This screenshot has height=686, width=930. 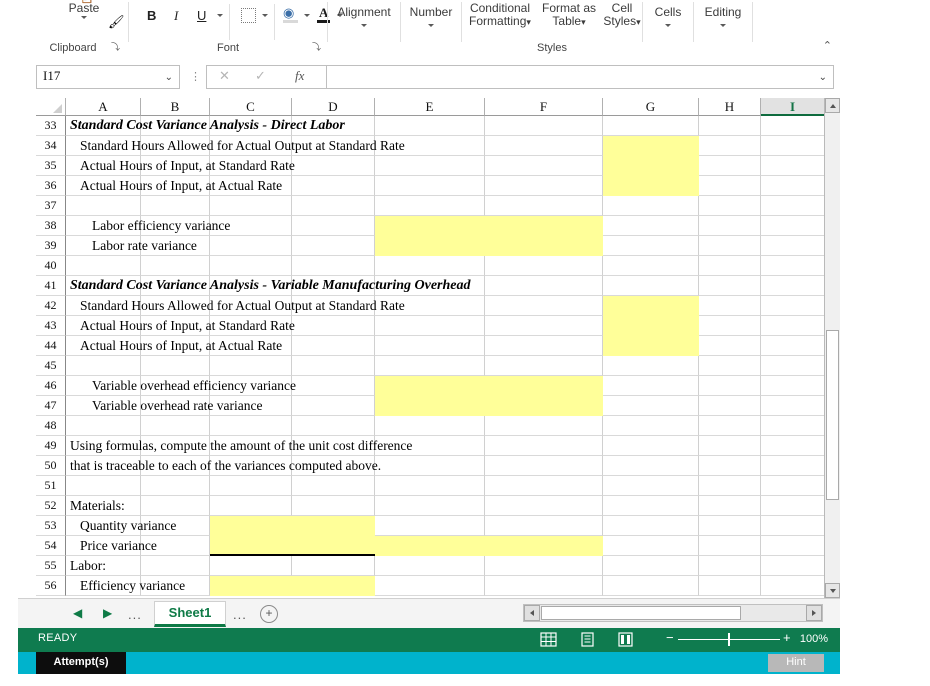 I want to click on cell-E48, so click(x=430, y=426).